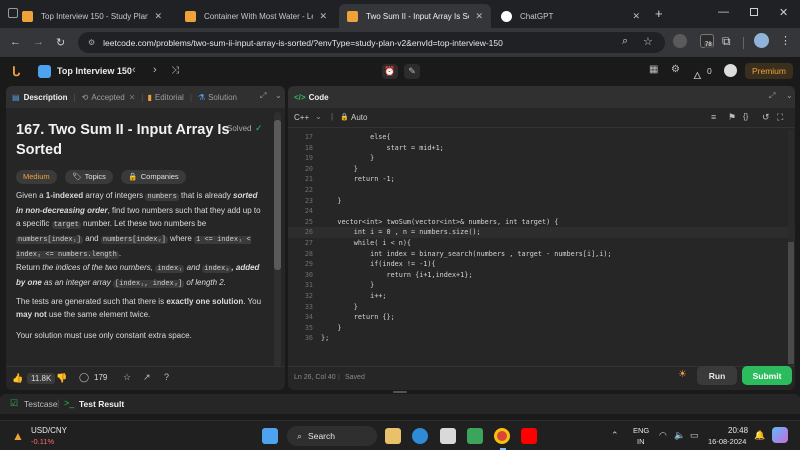 The width and height of the screenshot is (800, 450). I want to click on premium-button: Premium, so click(769, 71).